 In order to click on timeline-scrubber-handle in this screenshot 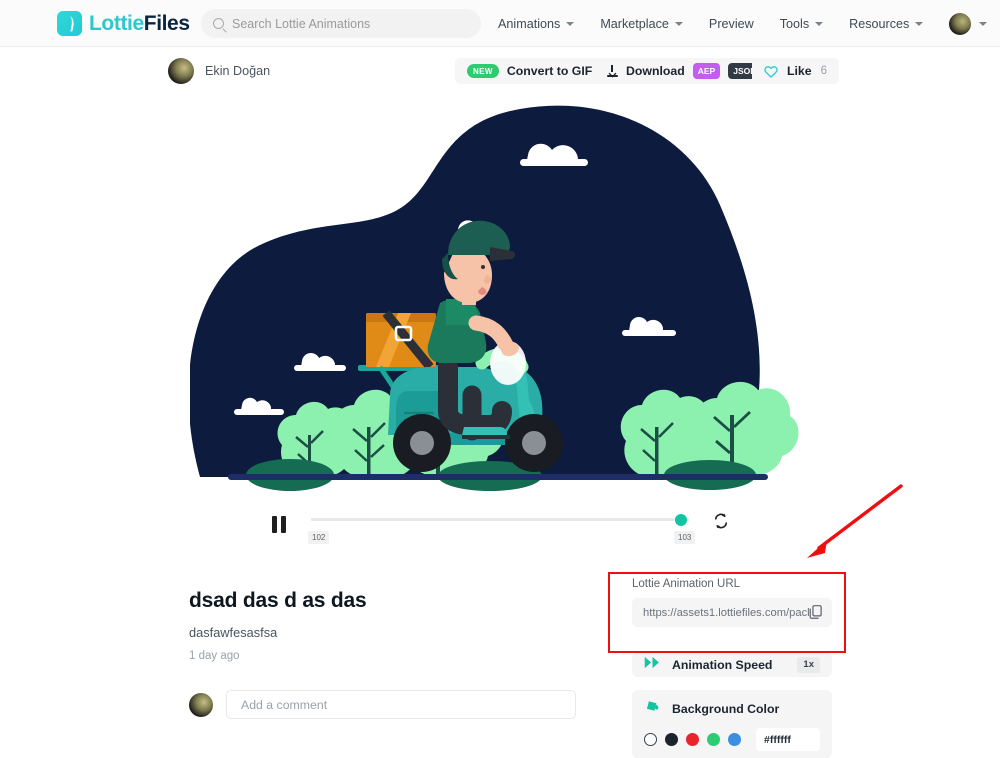, I will do `click(681, 520)`.